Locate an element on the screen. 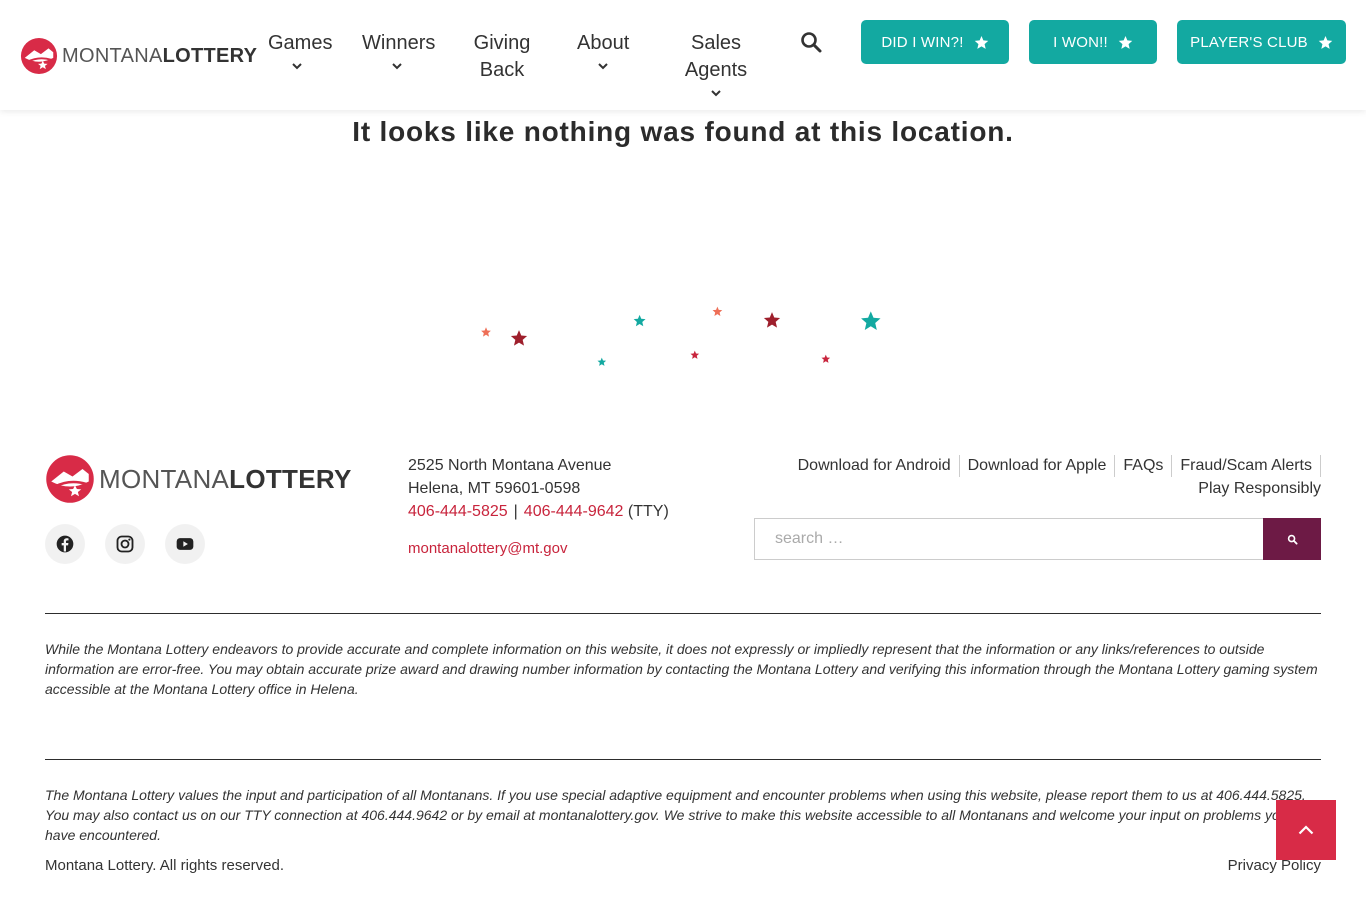 The image size is (1366, 900). footer-search-input is located at coordinates (1008, 539).